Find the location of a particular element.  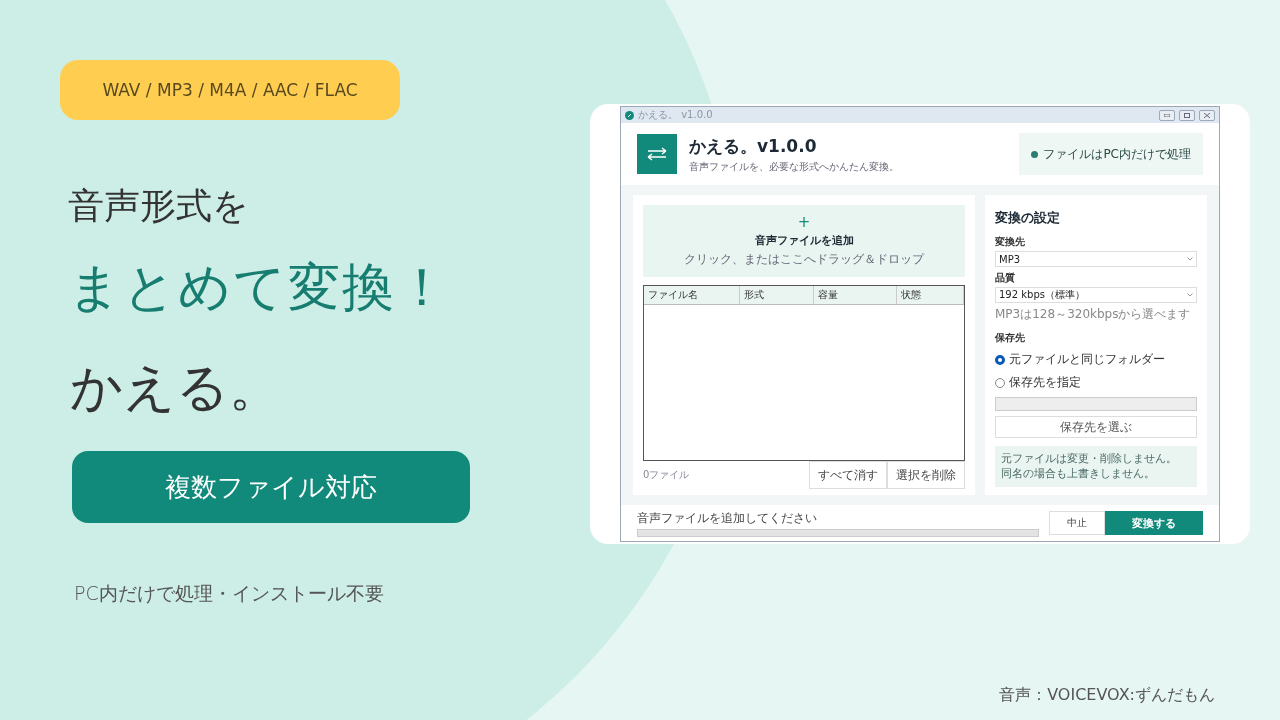

file-count: 0ファイル is located at coordinates (667, 475).